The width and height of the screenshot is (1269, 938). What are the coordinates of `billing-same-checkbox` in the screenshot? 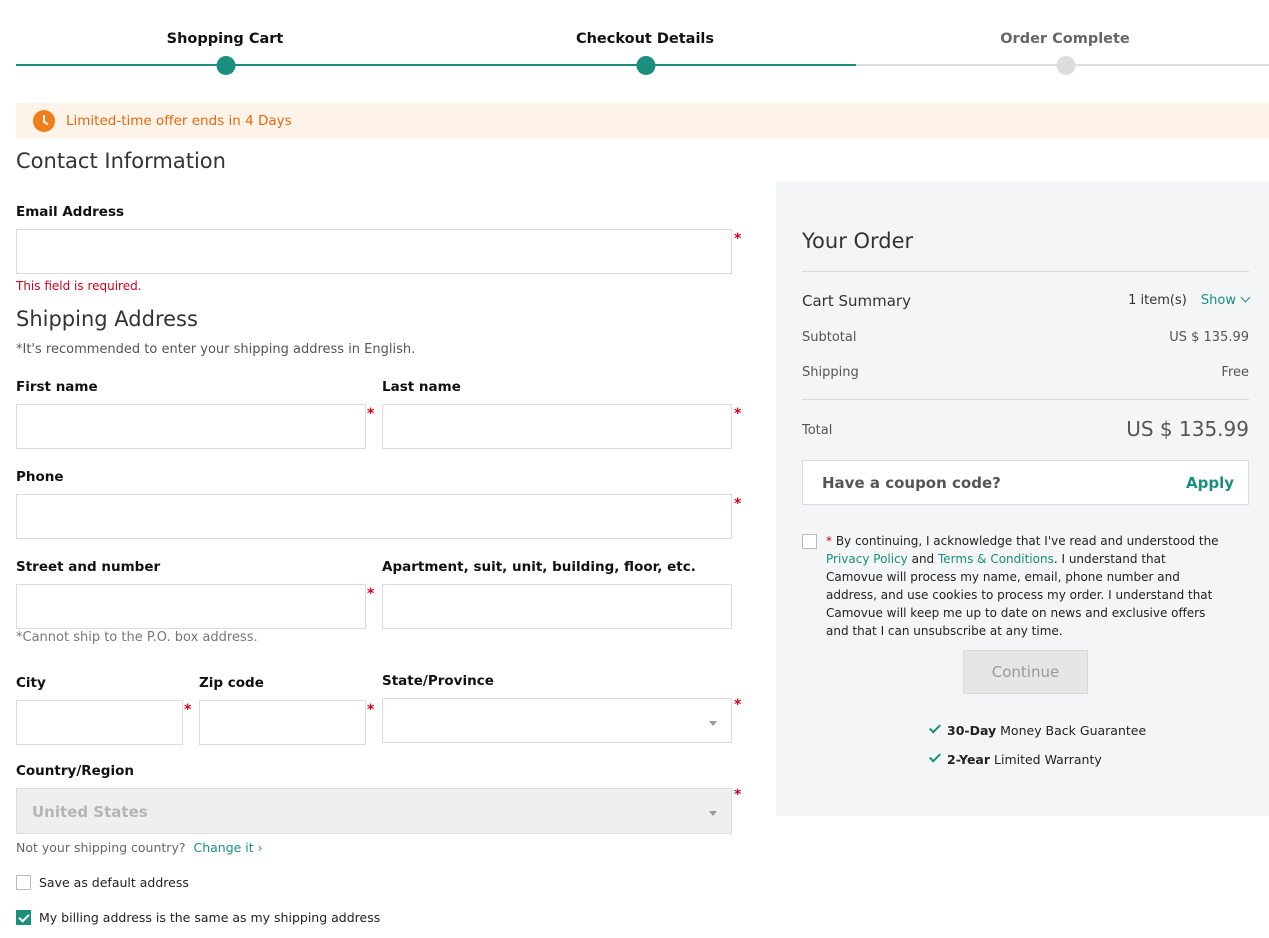 It's located at (23, 917).